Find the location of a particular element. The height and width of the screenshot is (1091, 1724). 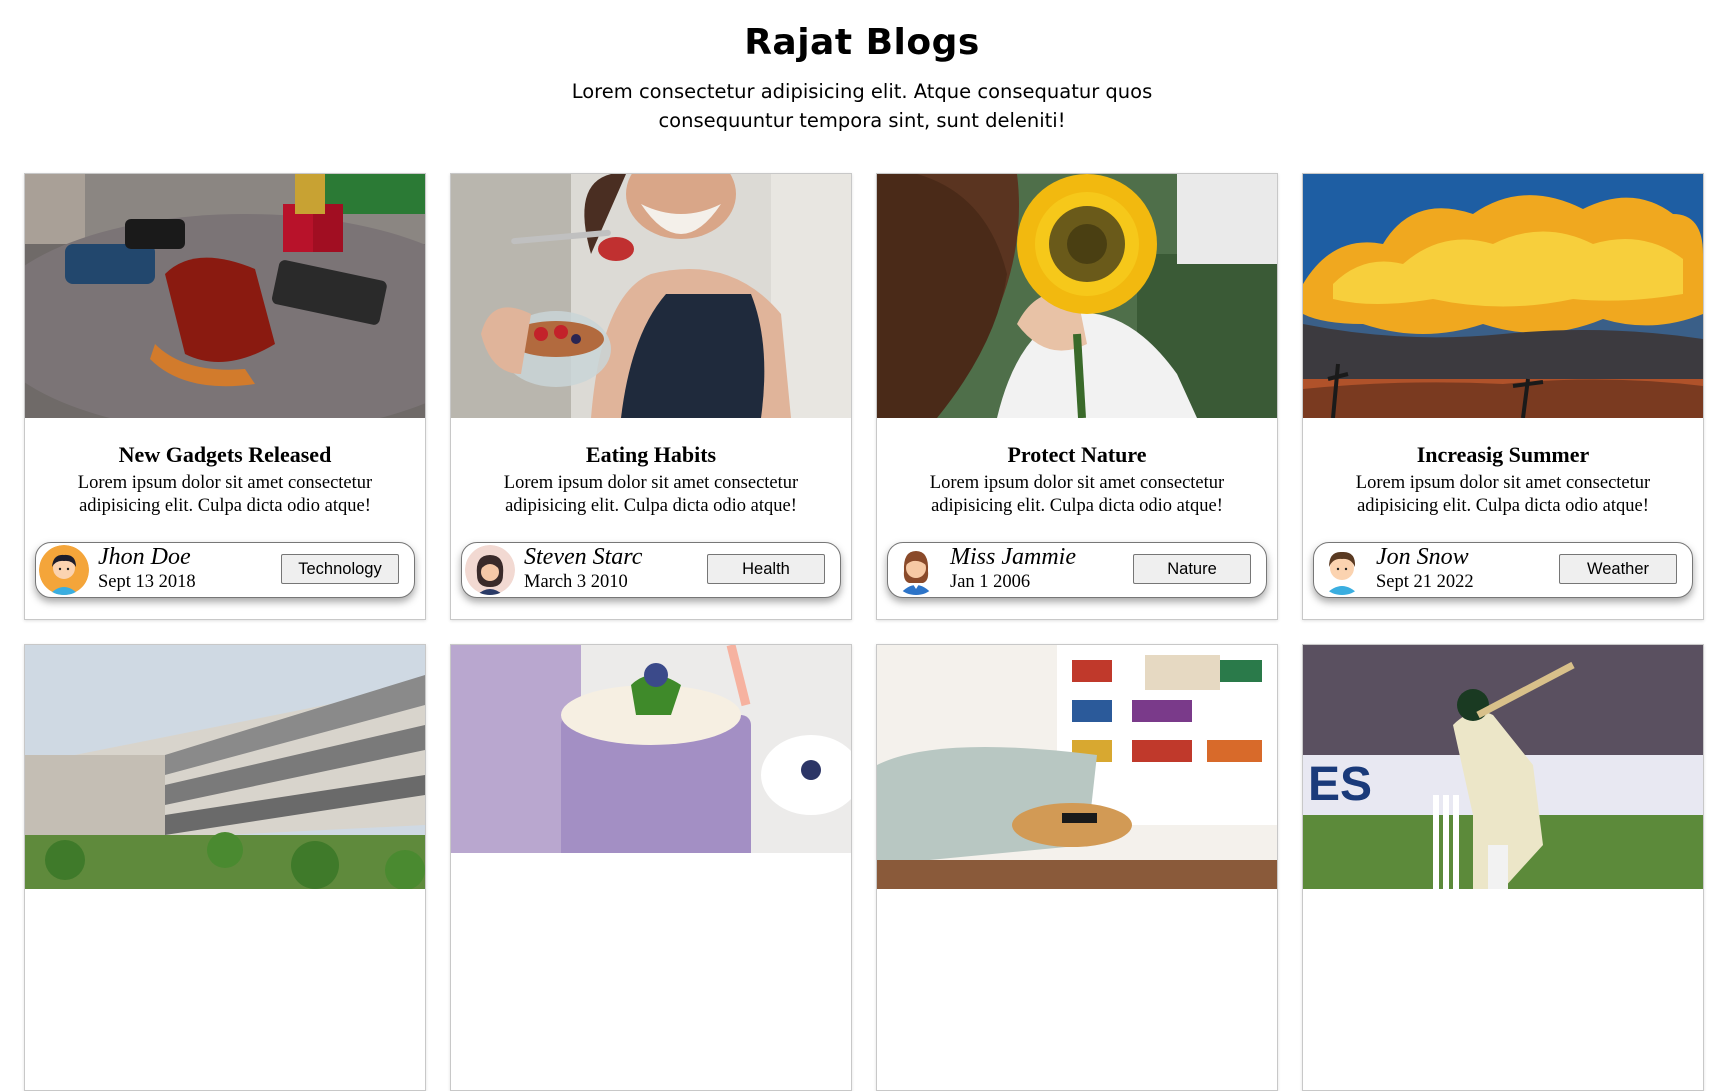

blog-card: ES is located at coordinates (1503, 867).